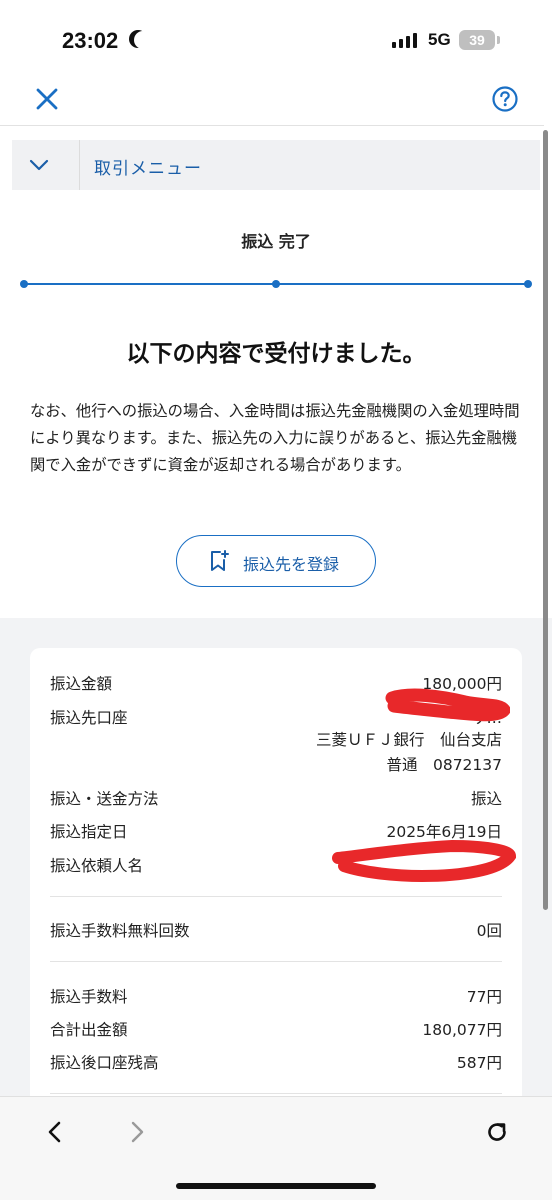 The image size is (552, 1200). I want to click on top-nav, so click(272, 103).